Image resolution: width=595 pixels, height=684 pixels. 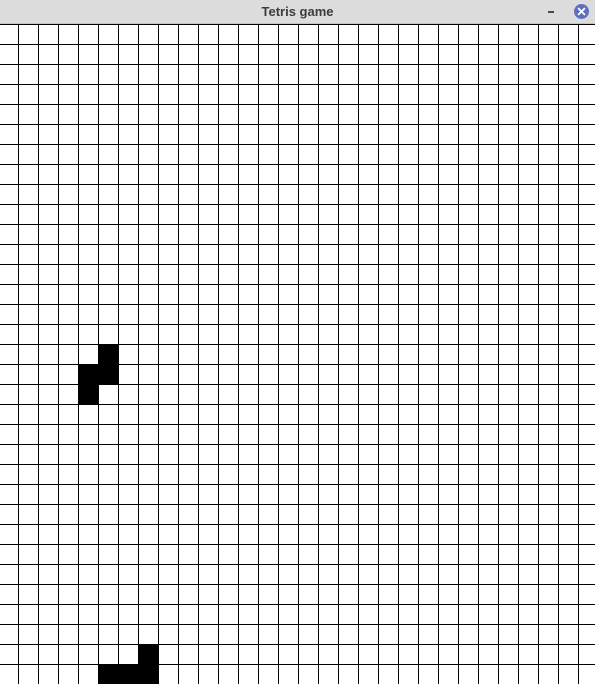 I want to click on landed-piece, so click(x=129, y=664).